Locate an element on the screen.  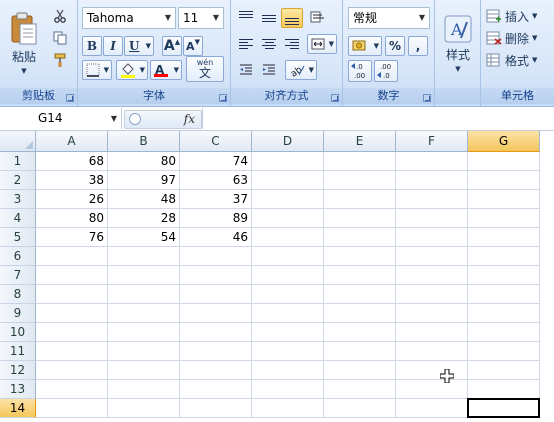
cell-c3: 37 is located at coordinates (216, 199).